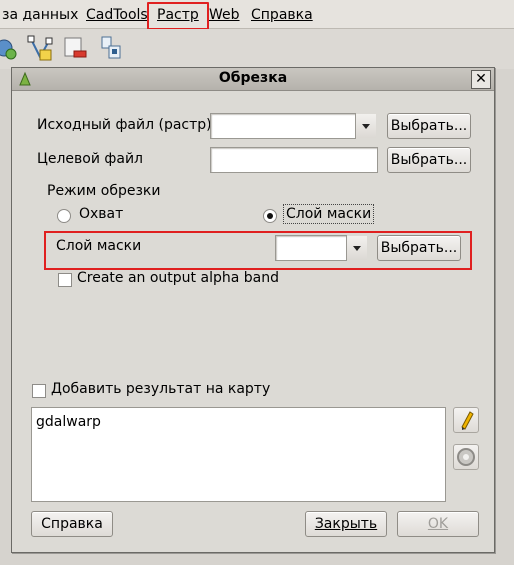  I want to click on alpha-band-checkbox, so click(65, 280).